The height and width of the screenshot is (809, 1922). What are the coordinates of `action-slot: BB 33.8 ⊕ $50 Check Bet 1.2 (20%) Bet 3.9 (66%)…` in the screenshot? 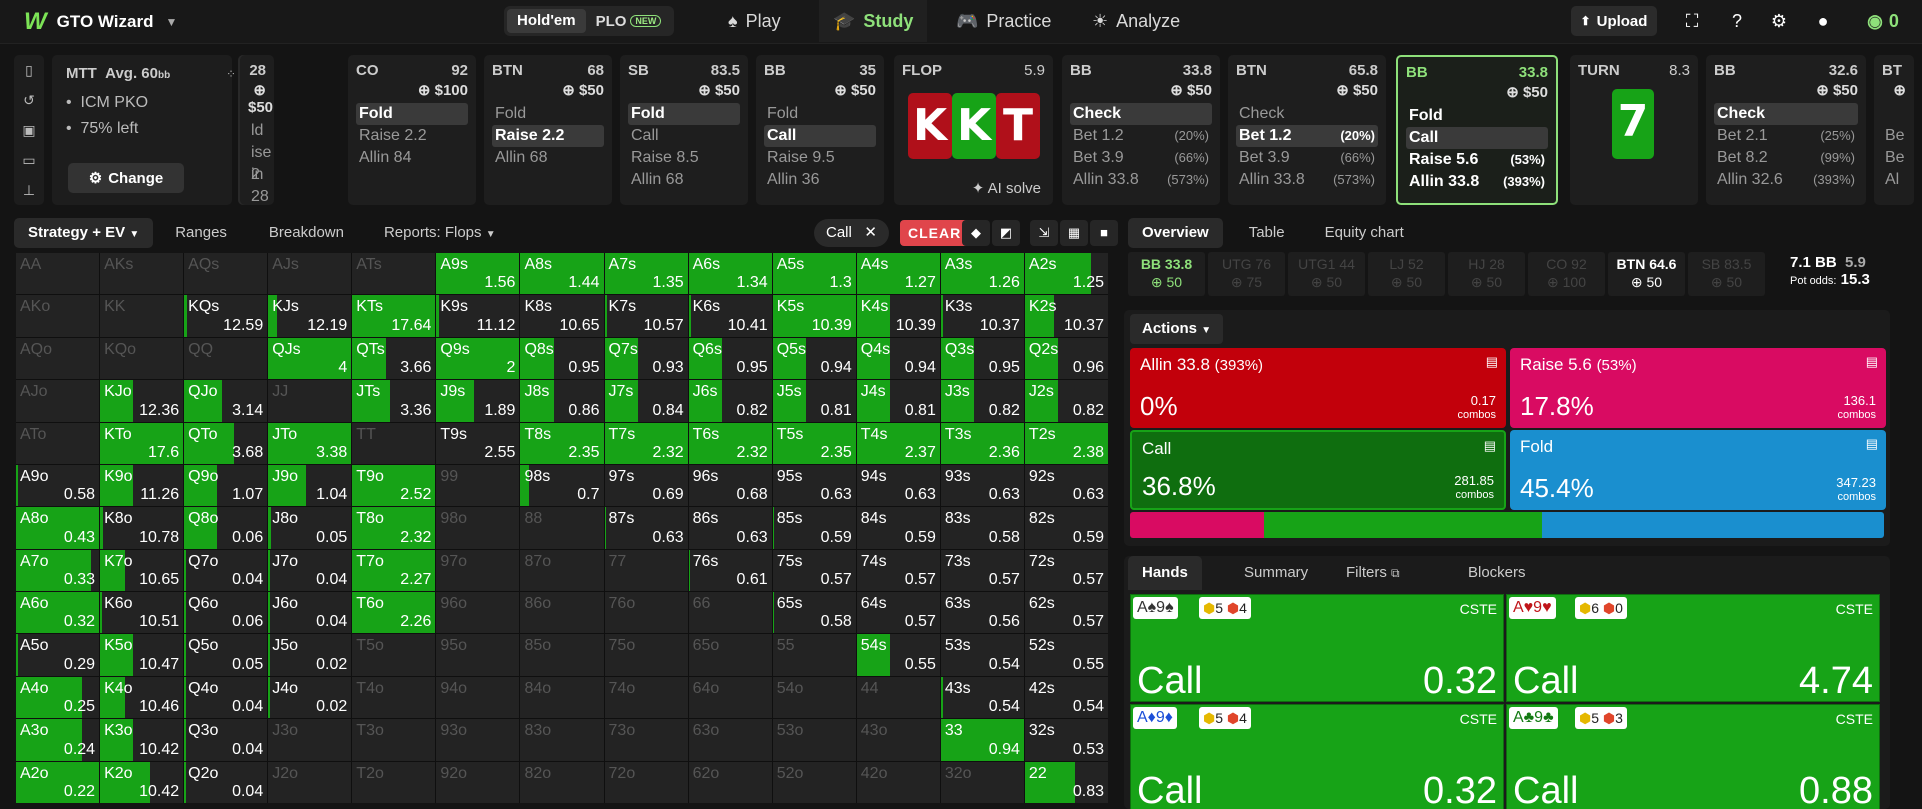 It's located at (1141, 130).